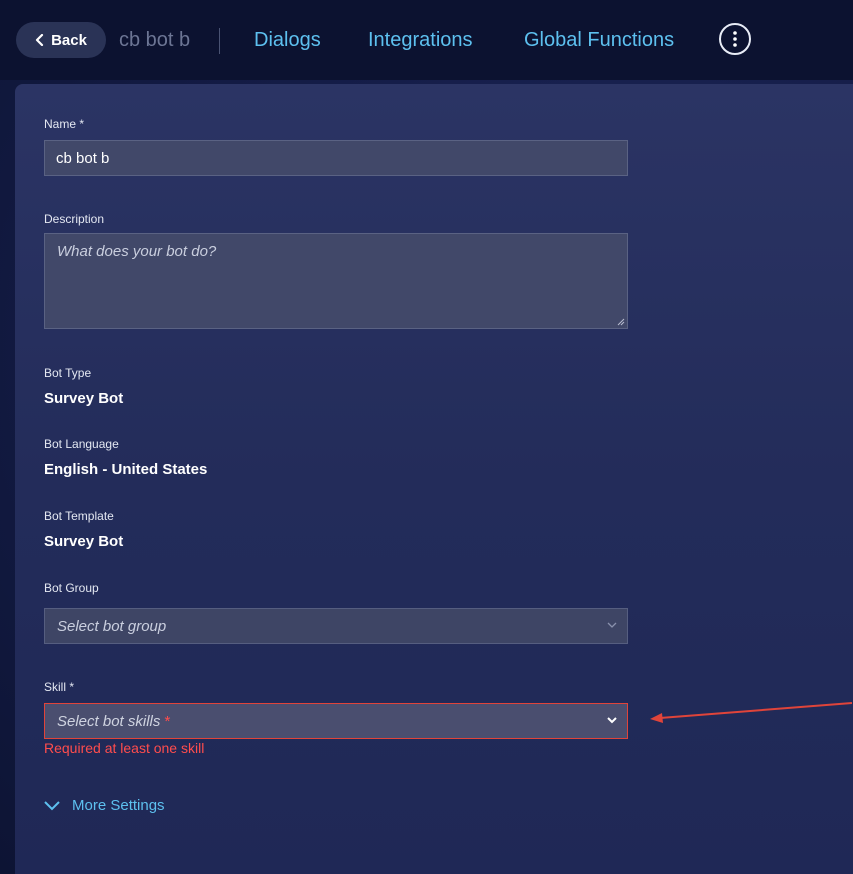 Image resolution: width=853 pixels, height=874 pixels. I want to click on bot-name-title: cb bot b, so click(155, 40).